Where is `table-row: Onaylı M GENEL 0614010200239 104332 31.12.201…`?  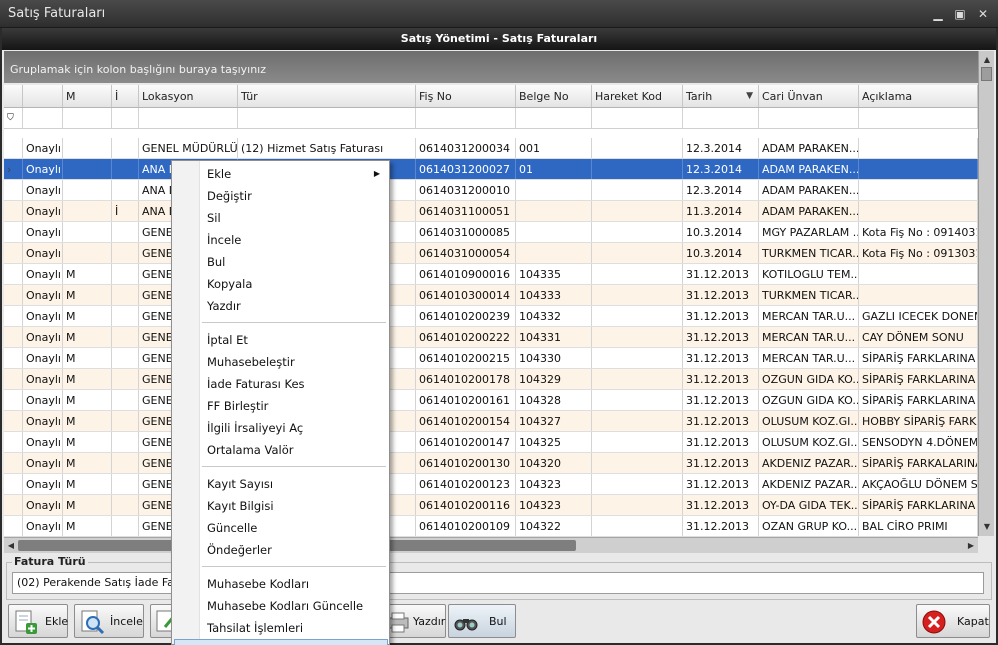 table-row: Onaylı M GENEL 0614010200239 104332 31.12.201… is located at coordinates (491, 316).